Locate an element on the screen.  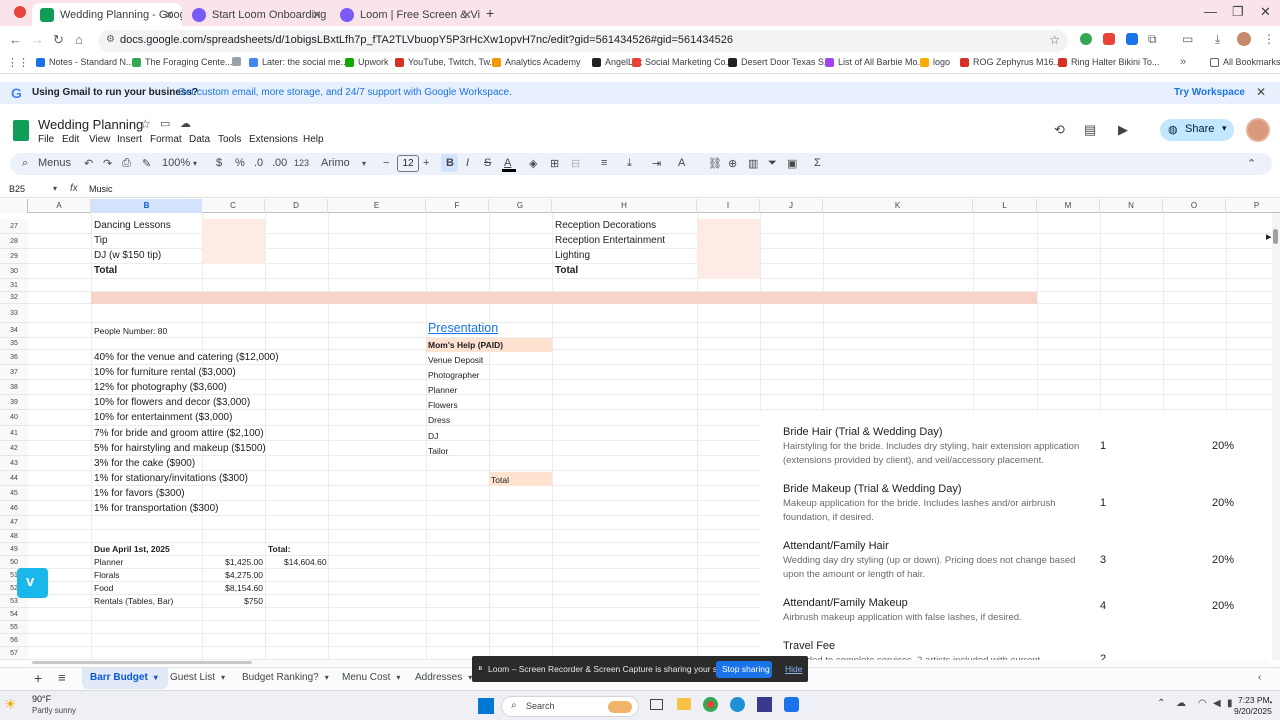
insert-comment-icon: ⊕ is located at coordinates (732, 163).